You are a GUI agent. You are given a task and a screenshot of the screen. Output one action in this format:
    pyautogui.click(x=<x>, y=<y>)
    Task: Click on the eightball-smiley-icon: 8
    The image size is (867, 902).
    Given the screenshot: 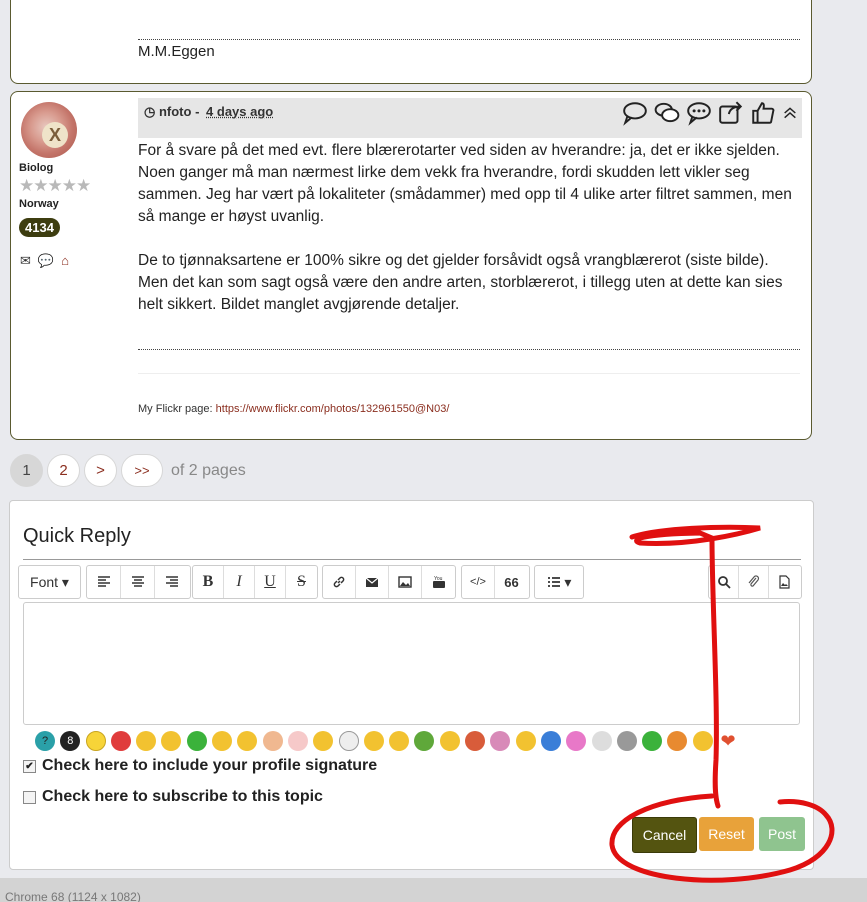 What is the action you would take?
    pyautogui.click(x=70, y=741)
    